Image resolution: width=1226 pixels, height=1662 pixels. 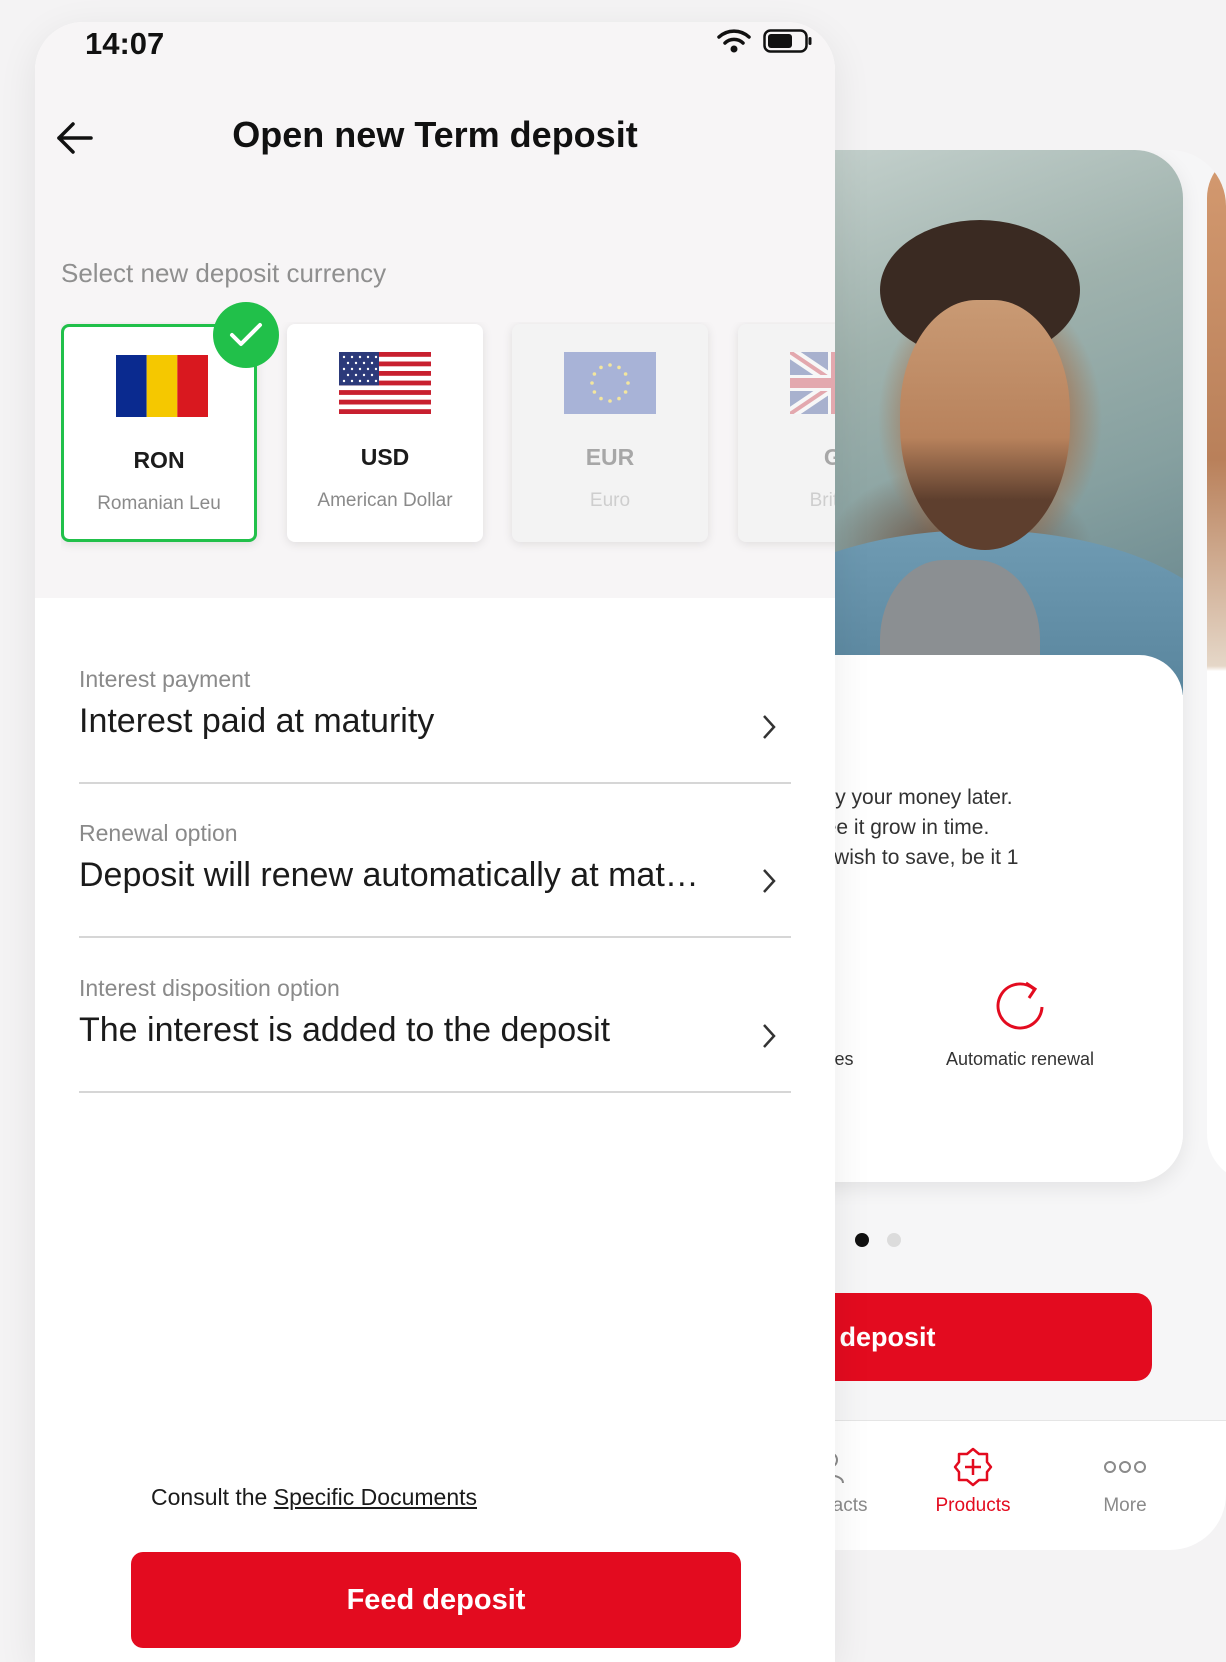 I want to click on battery-icon, so click(x=788, y=43).